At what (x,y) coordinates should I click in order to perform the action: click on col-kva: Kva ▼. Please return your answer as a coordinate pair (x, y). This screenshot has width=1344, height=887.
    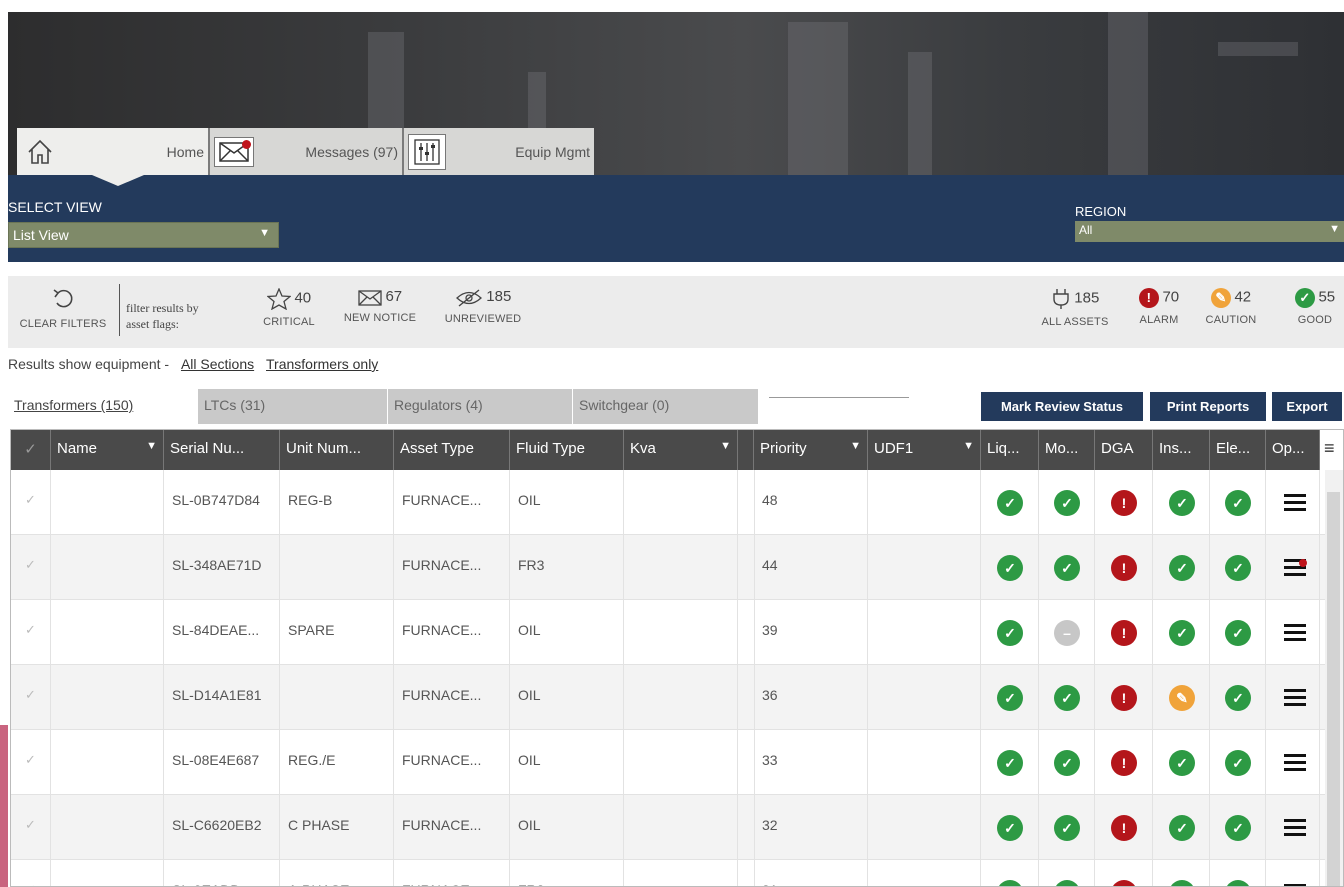
    Looking at the image, I should click on (681, 450).